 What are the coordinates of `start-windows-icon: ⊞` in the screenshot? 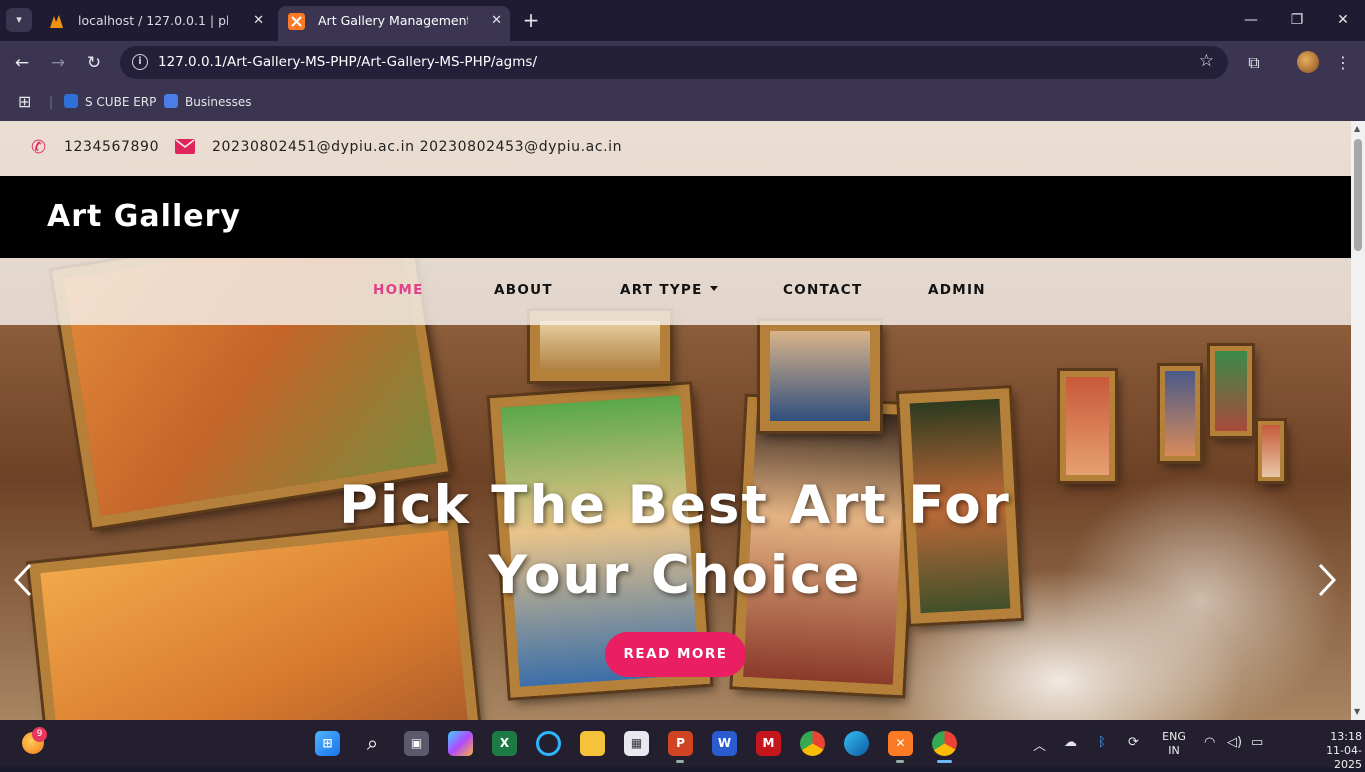 It's located at (327, 743).